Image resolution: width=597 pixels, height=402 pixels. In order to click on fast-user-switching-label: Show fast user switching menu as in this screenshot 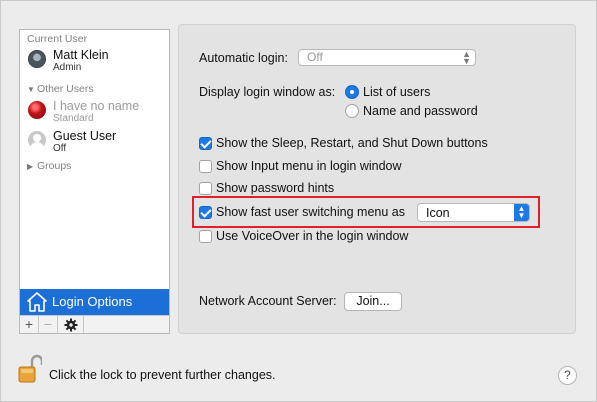, I will do `click(310, 212)`.